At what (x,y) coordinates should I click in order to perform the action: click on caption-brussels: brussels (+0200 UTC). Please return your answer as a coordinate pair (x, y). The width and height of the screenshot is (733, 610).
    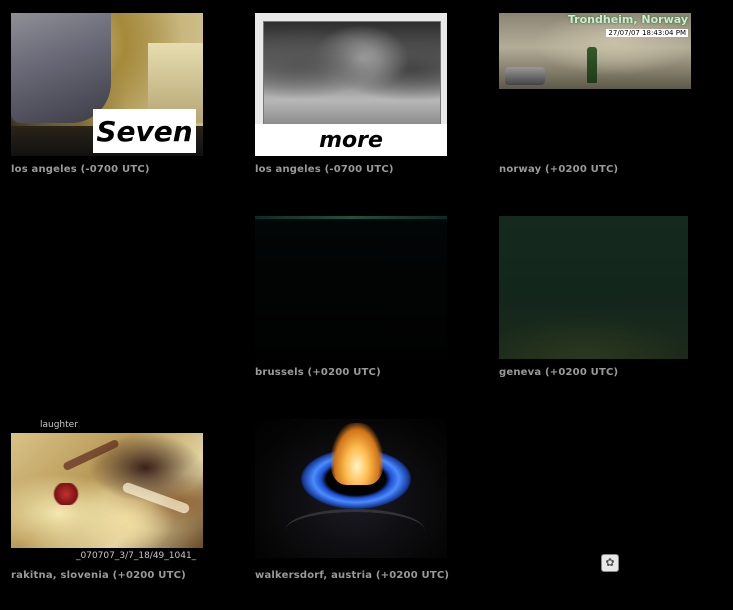
    Looking at the image, I should click on (318, 372).